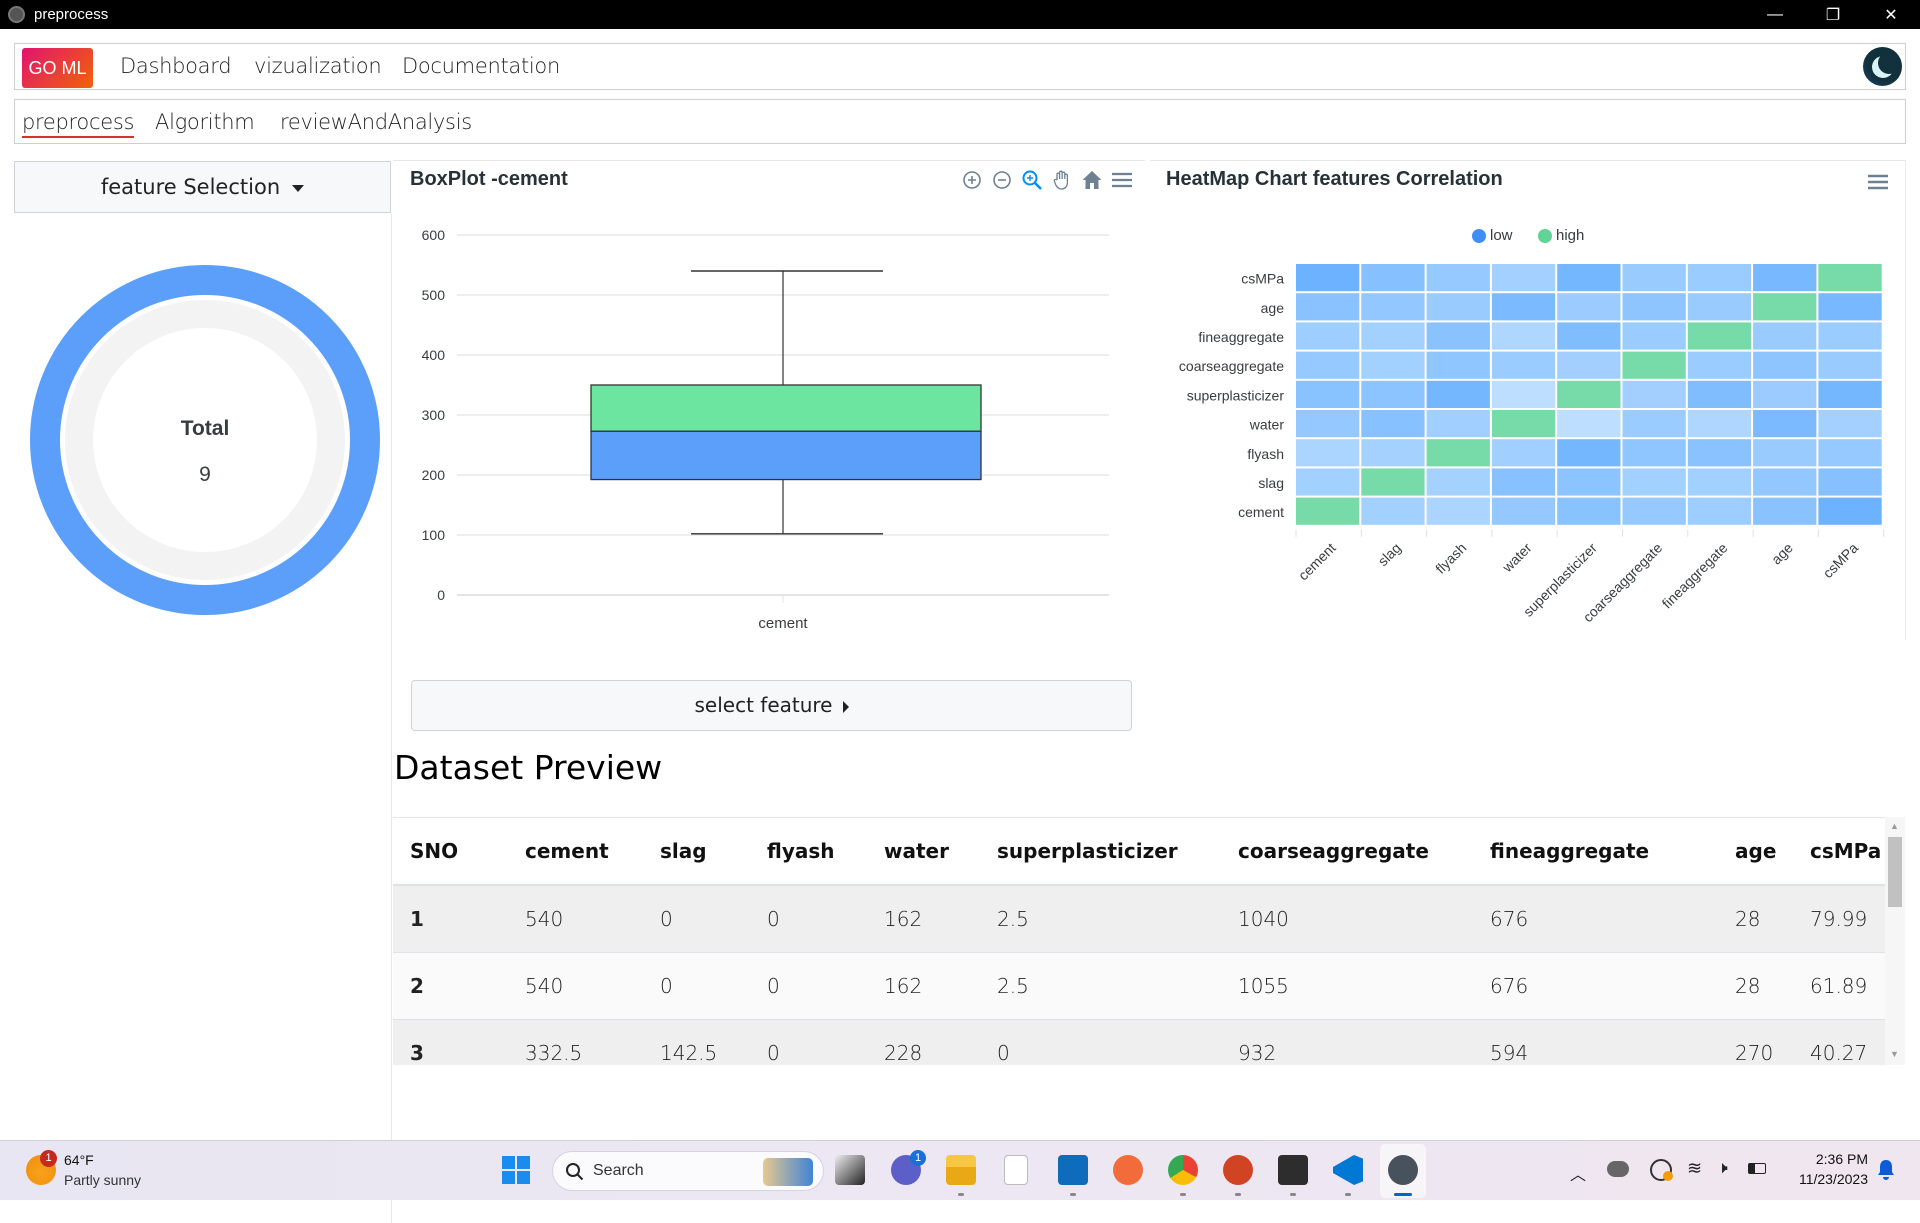  What do you see at coordinates (1293, 1170) in the screenshot?
I see `terminal-icon` at bounding box center [1293, 1170].